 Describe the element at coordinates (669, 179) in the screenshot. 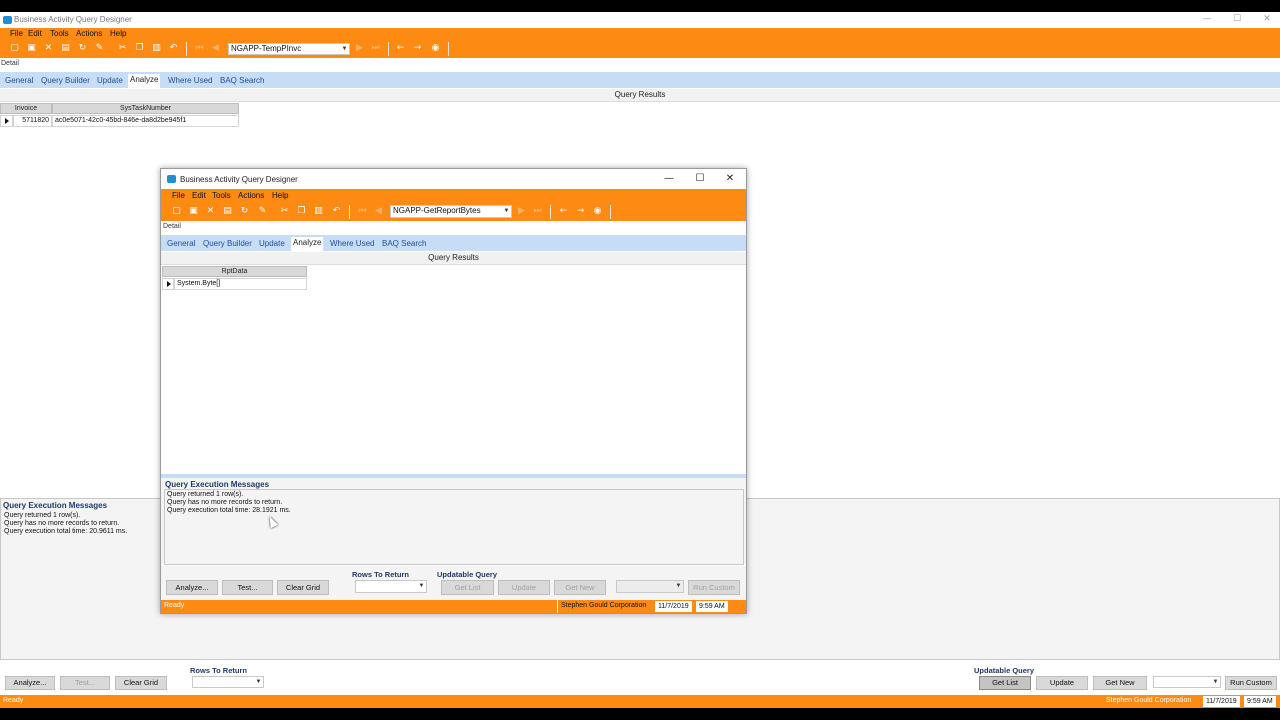

I see `child-minimize-button: —` at that location.